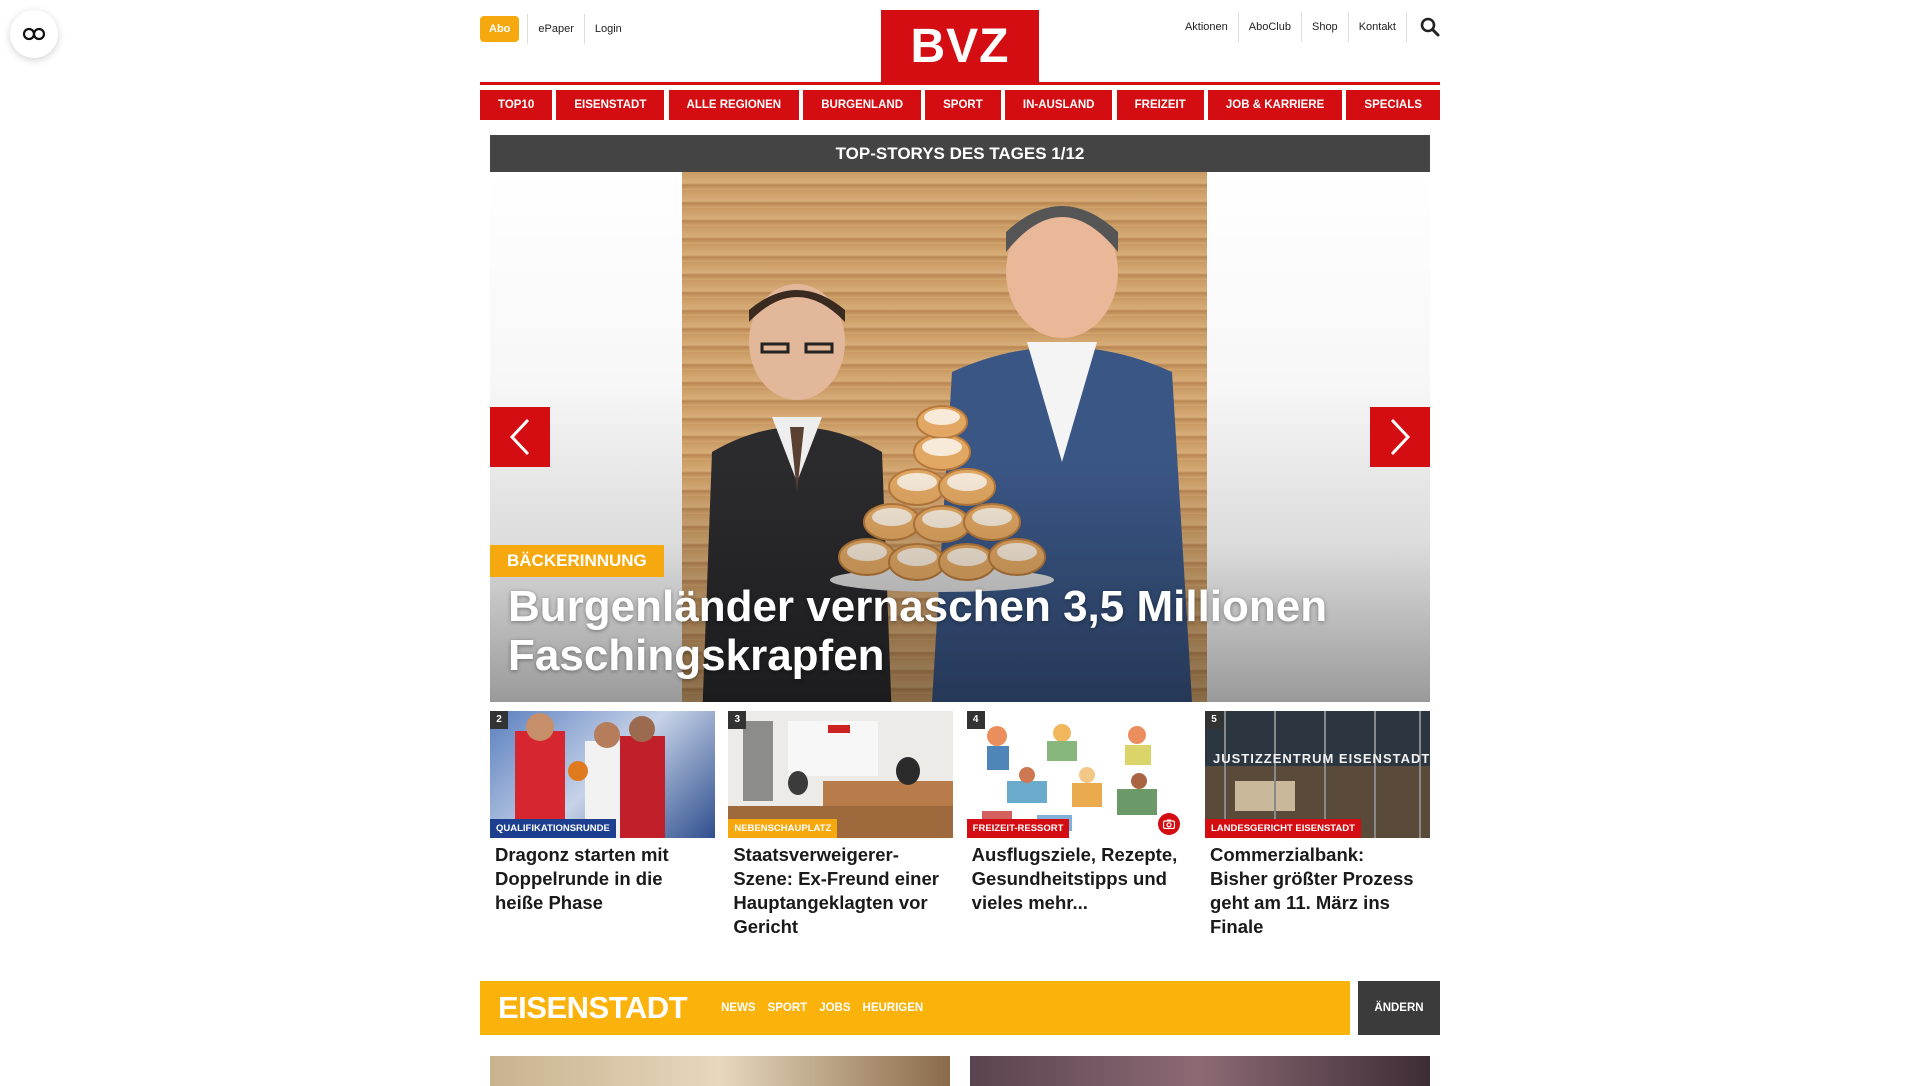 The image size is (1920, 1086). What do you see at coordinates (783, 828) in the screenshot?
I see `teaser-category-tag: NEBENSCHAUPLATZ` at bounding box center [783, 828].